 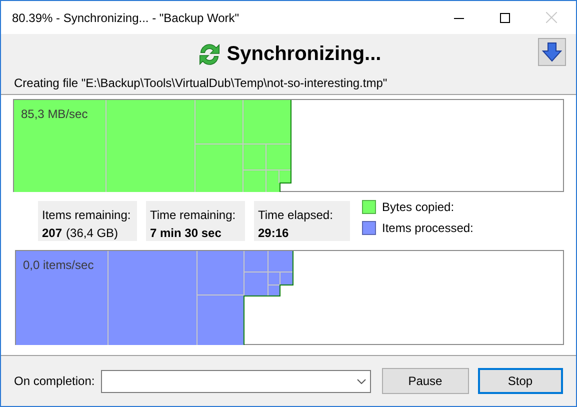 What do you see at coordinates (235, 381) in the screenshot?
I see `completion-dropdown` at bounding box center [235, 381].